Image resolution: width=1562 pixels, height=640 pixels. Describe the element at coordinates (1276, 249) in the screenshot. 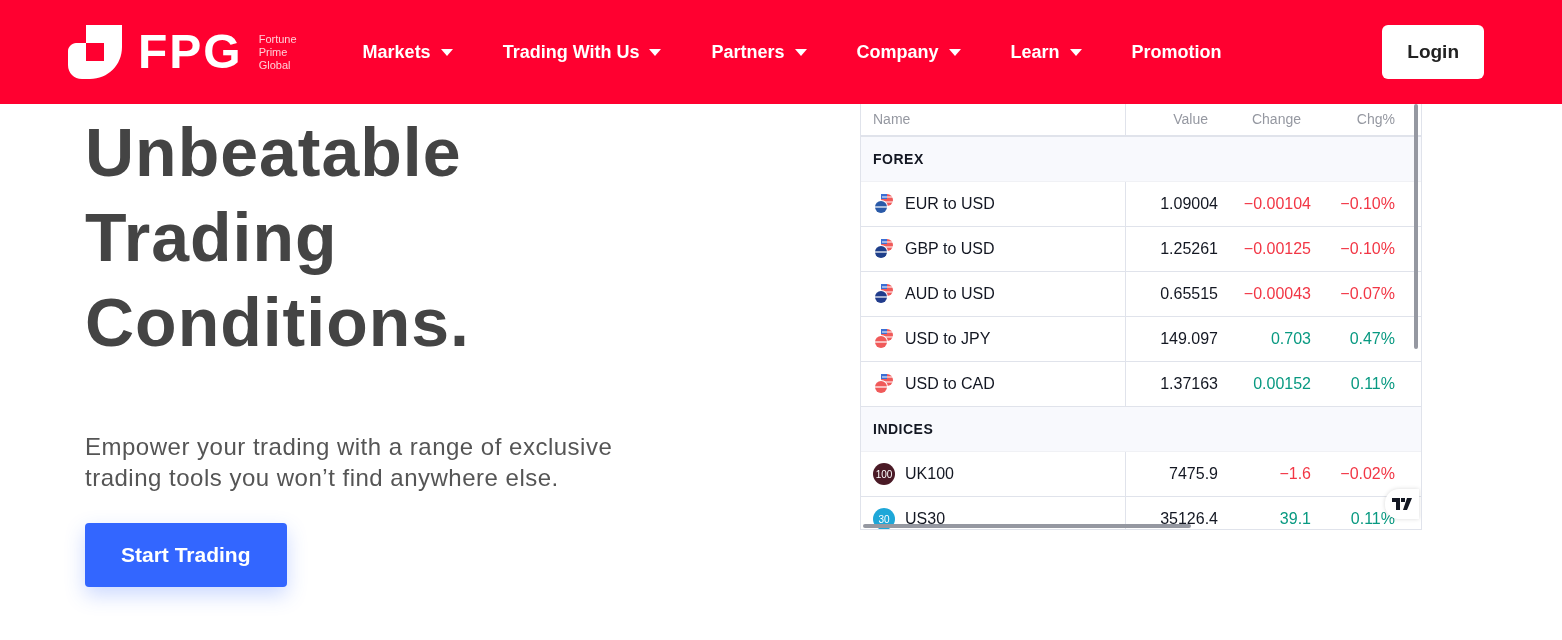

I see `price-change: −0.00125` at that location.